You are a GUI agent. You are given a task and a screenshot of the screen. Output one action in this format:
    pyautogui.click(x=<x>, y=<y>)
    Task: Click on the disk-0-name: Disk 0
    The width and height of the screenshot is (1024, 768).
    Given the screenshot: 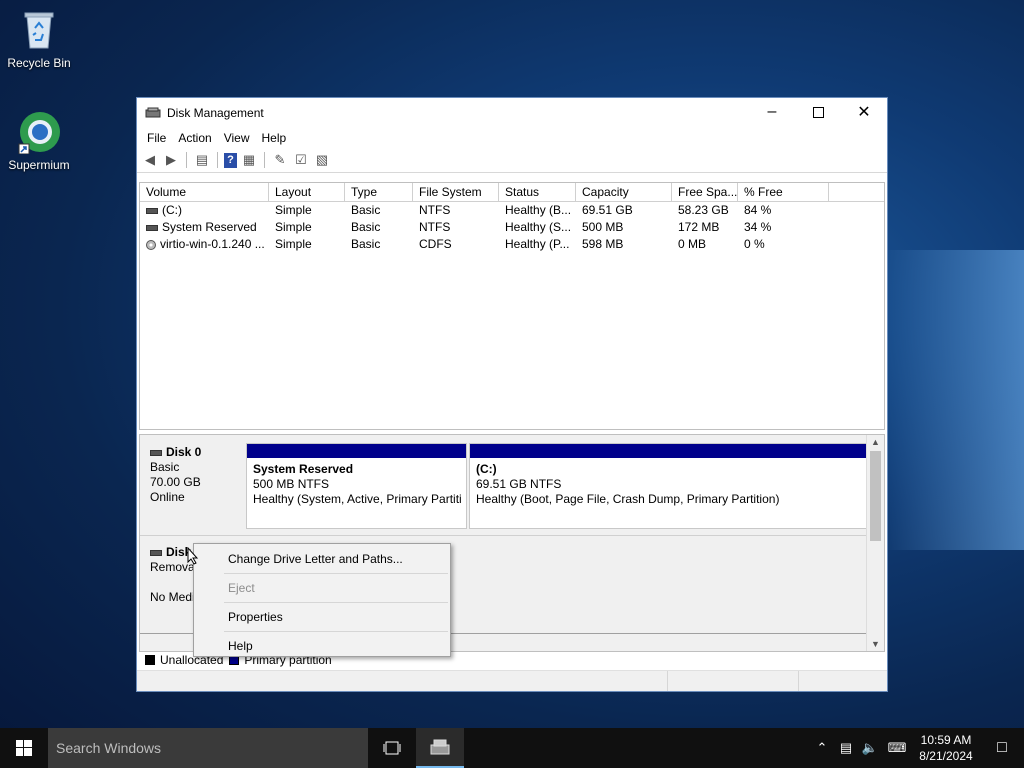 What is the action you would take?
    pyautogui.click(x=184, y=452)
    